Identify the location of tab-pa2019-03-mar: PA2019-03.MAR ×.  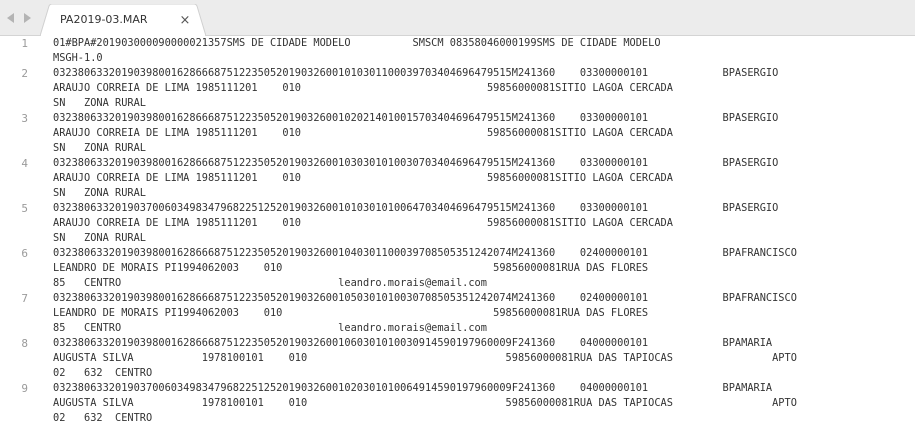
(123, 20).